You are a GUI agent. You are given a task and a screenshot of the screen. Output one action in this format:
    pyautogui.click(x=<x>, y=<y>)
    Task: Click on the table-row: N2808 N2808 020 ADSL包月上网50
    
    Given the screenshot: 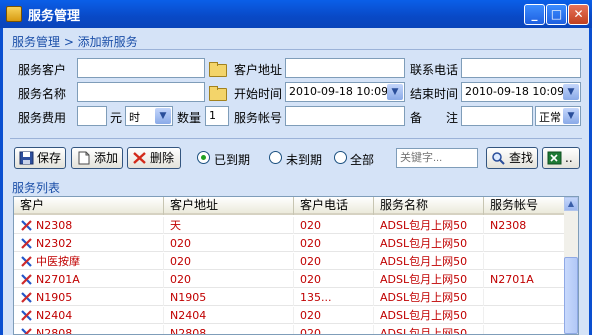 What is the action you would take?
    pyautogui.click(x=290, y=329)
    